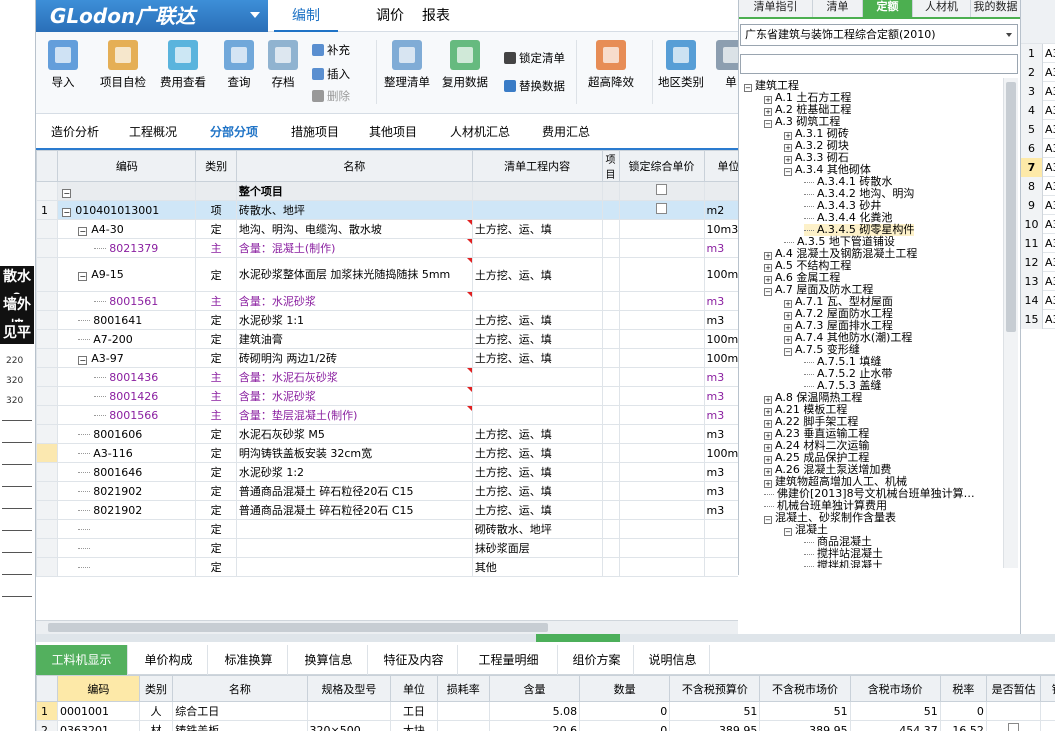  I want to click on name-cell: 含量：混凝土(制作), so click(354, 248).